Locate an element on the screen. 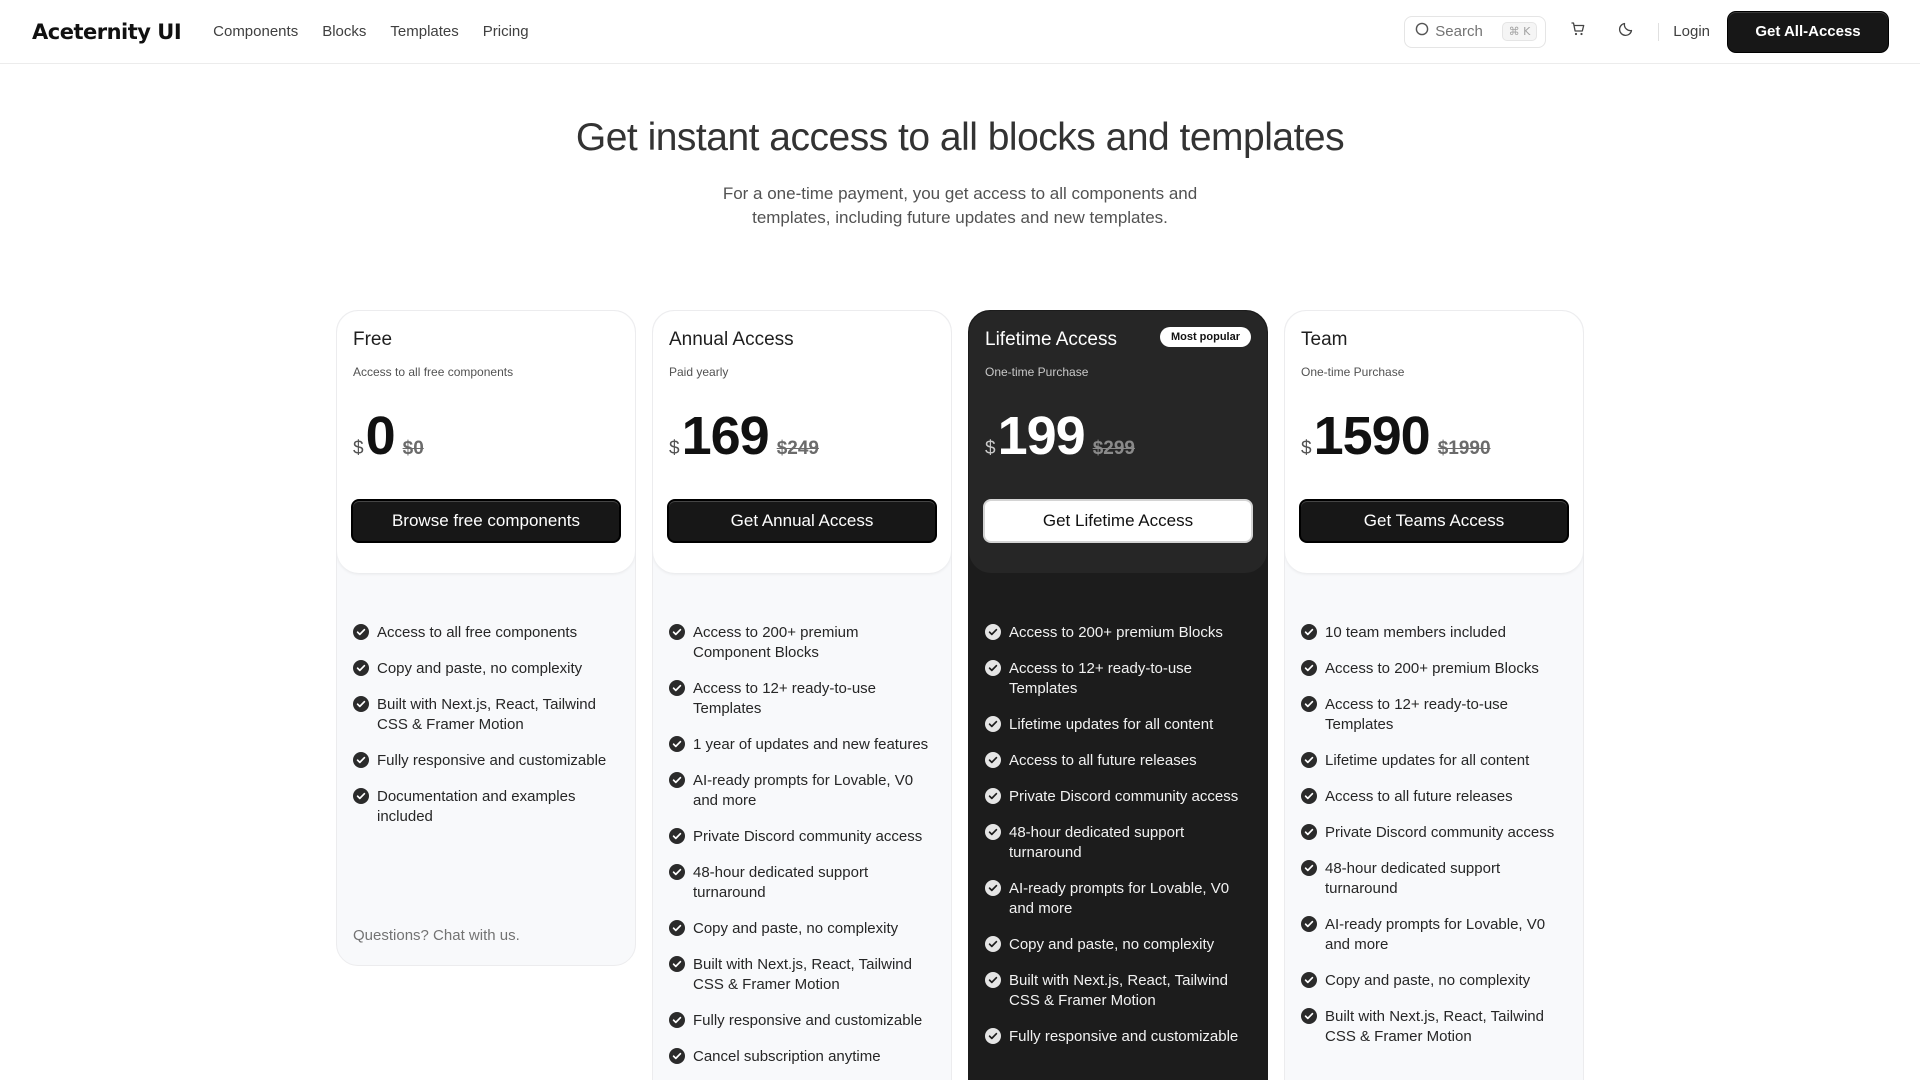  get-all-access-button: Get All-Access is located at coordinates (1808, 31).